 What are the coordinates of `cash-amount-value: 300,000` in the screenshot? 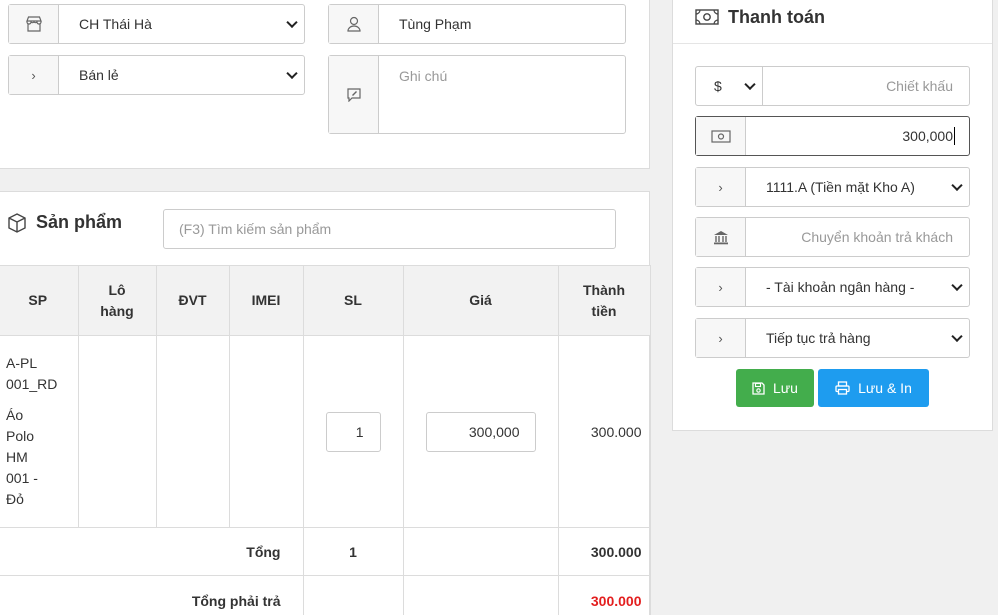 It's located at (927, 136).